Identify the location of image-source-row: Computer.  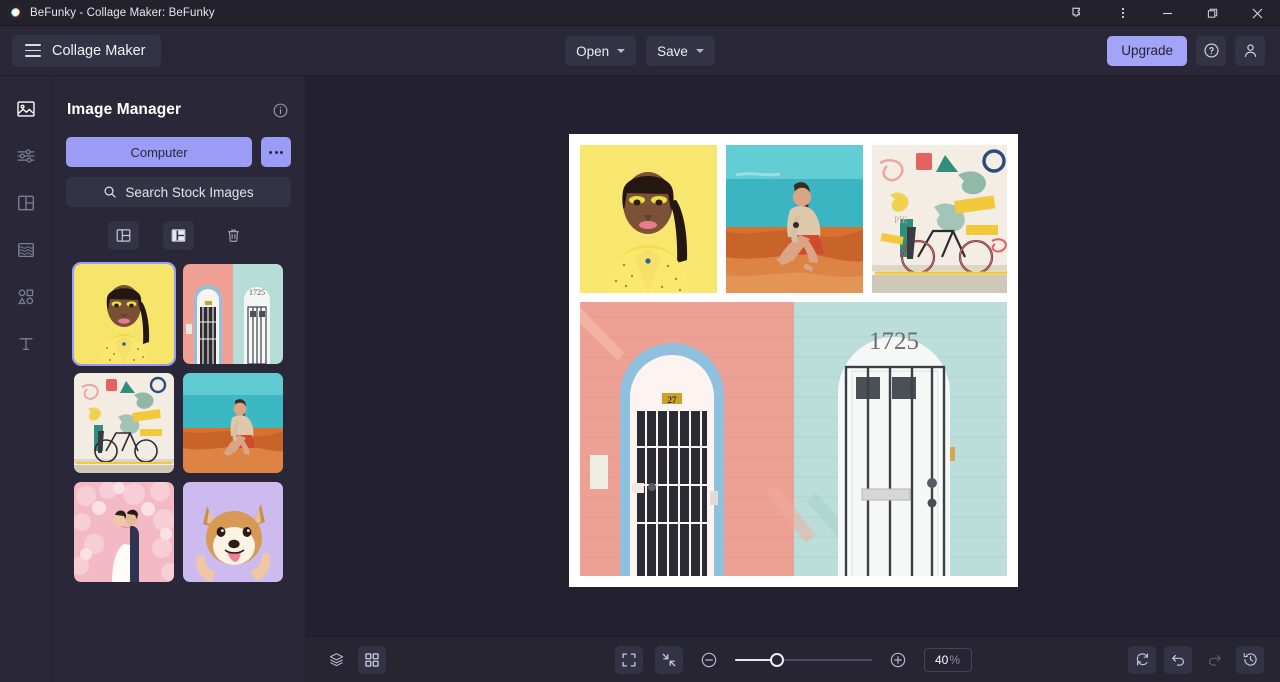
(178, 152).